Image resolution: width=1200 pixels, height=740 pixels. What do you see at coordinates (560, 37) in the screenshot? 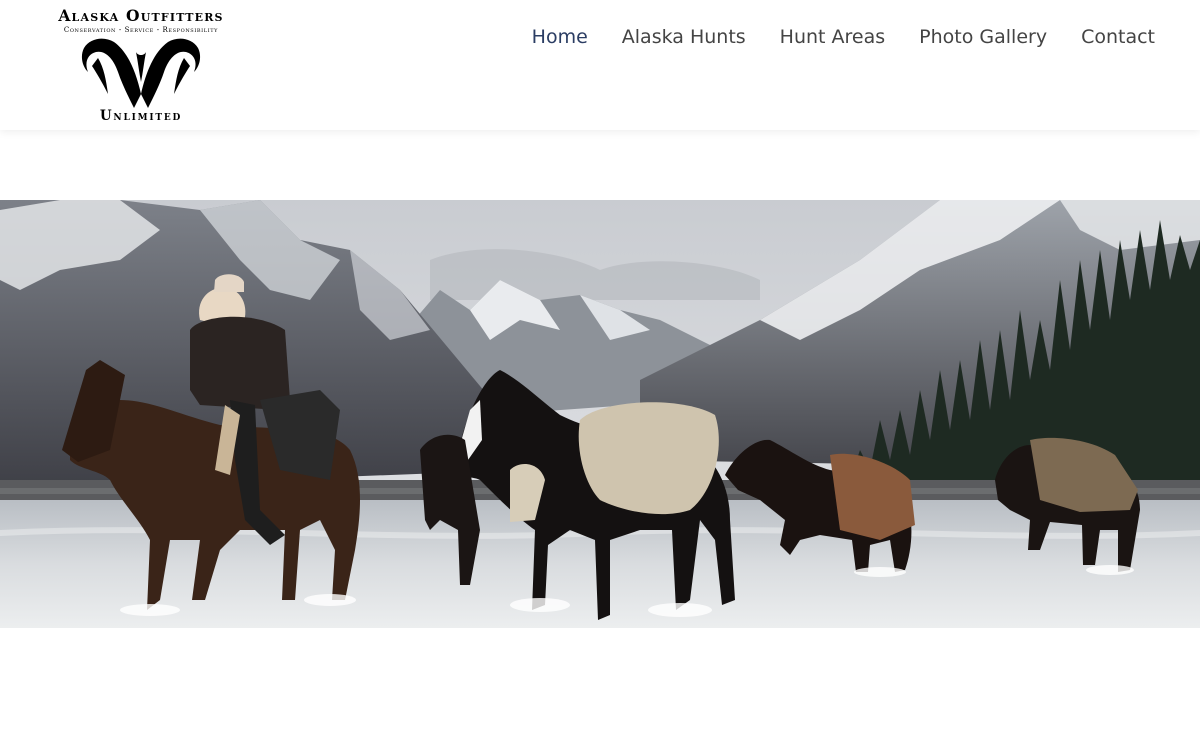
I see `nav-home: Home` at bounding box center [560, 37].